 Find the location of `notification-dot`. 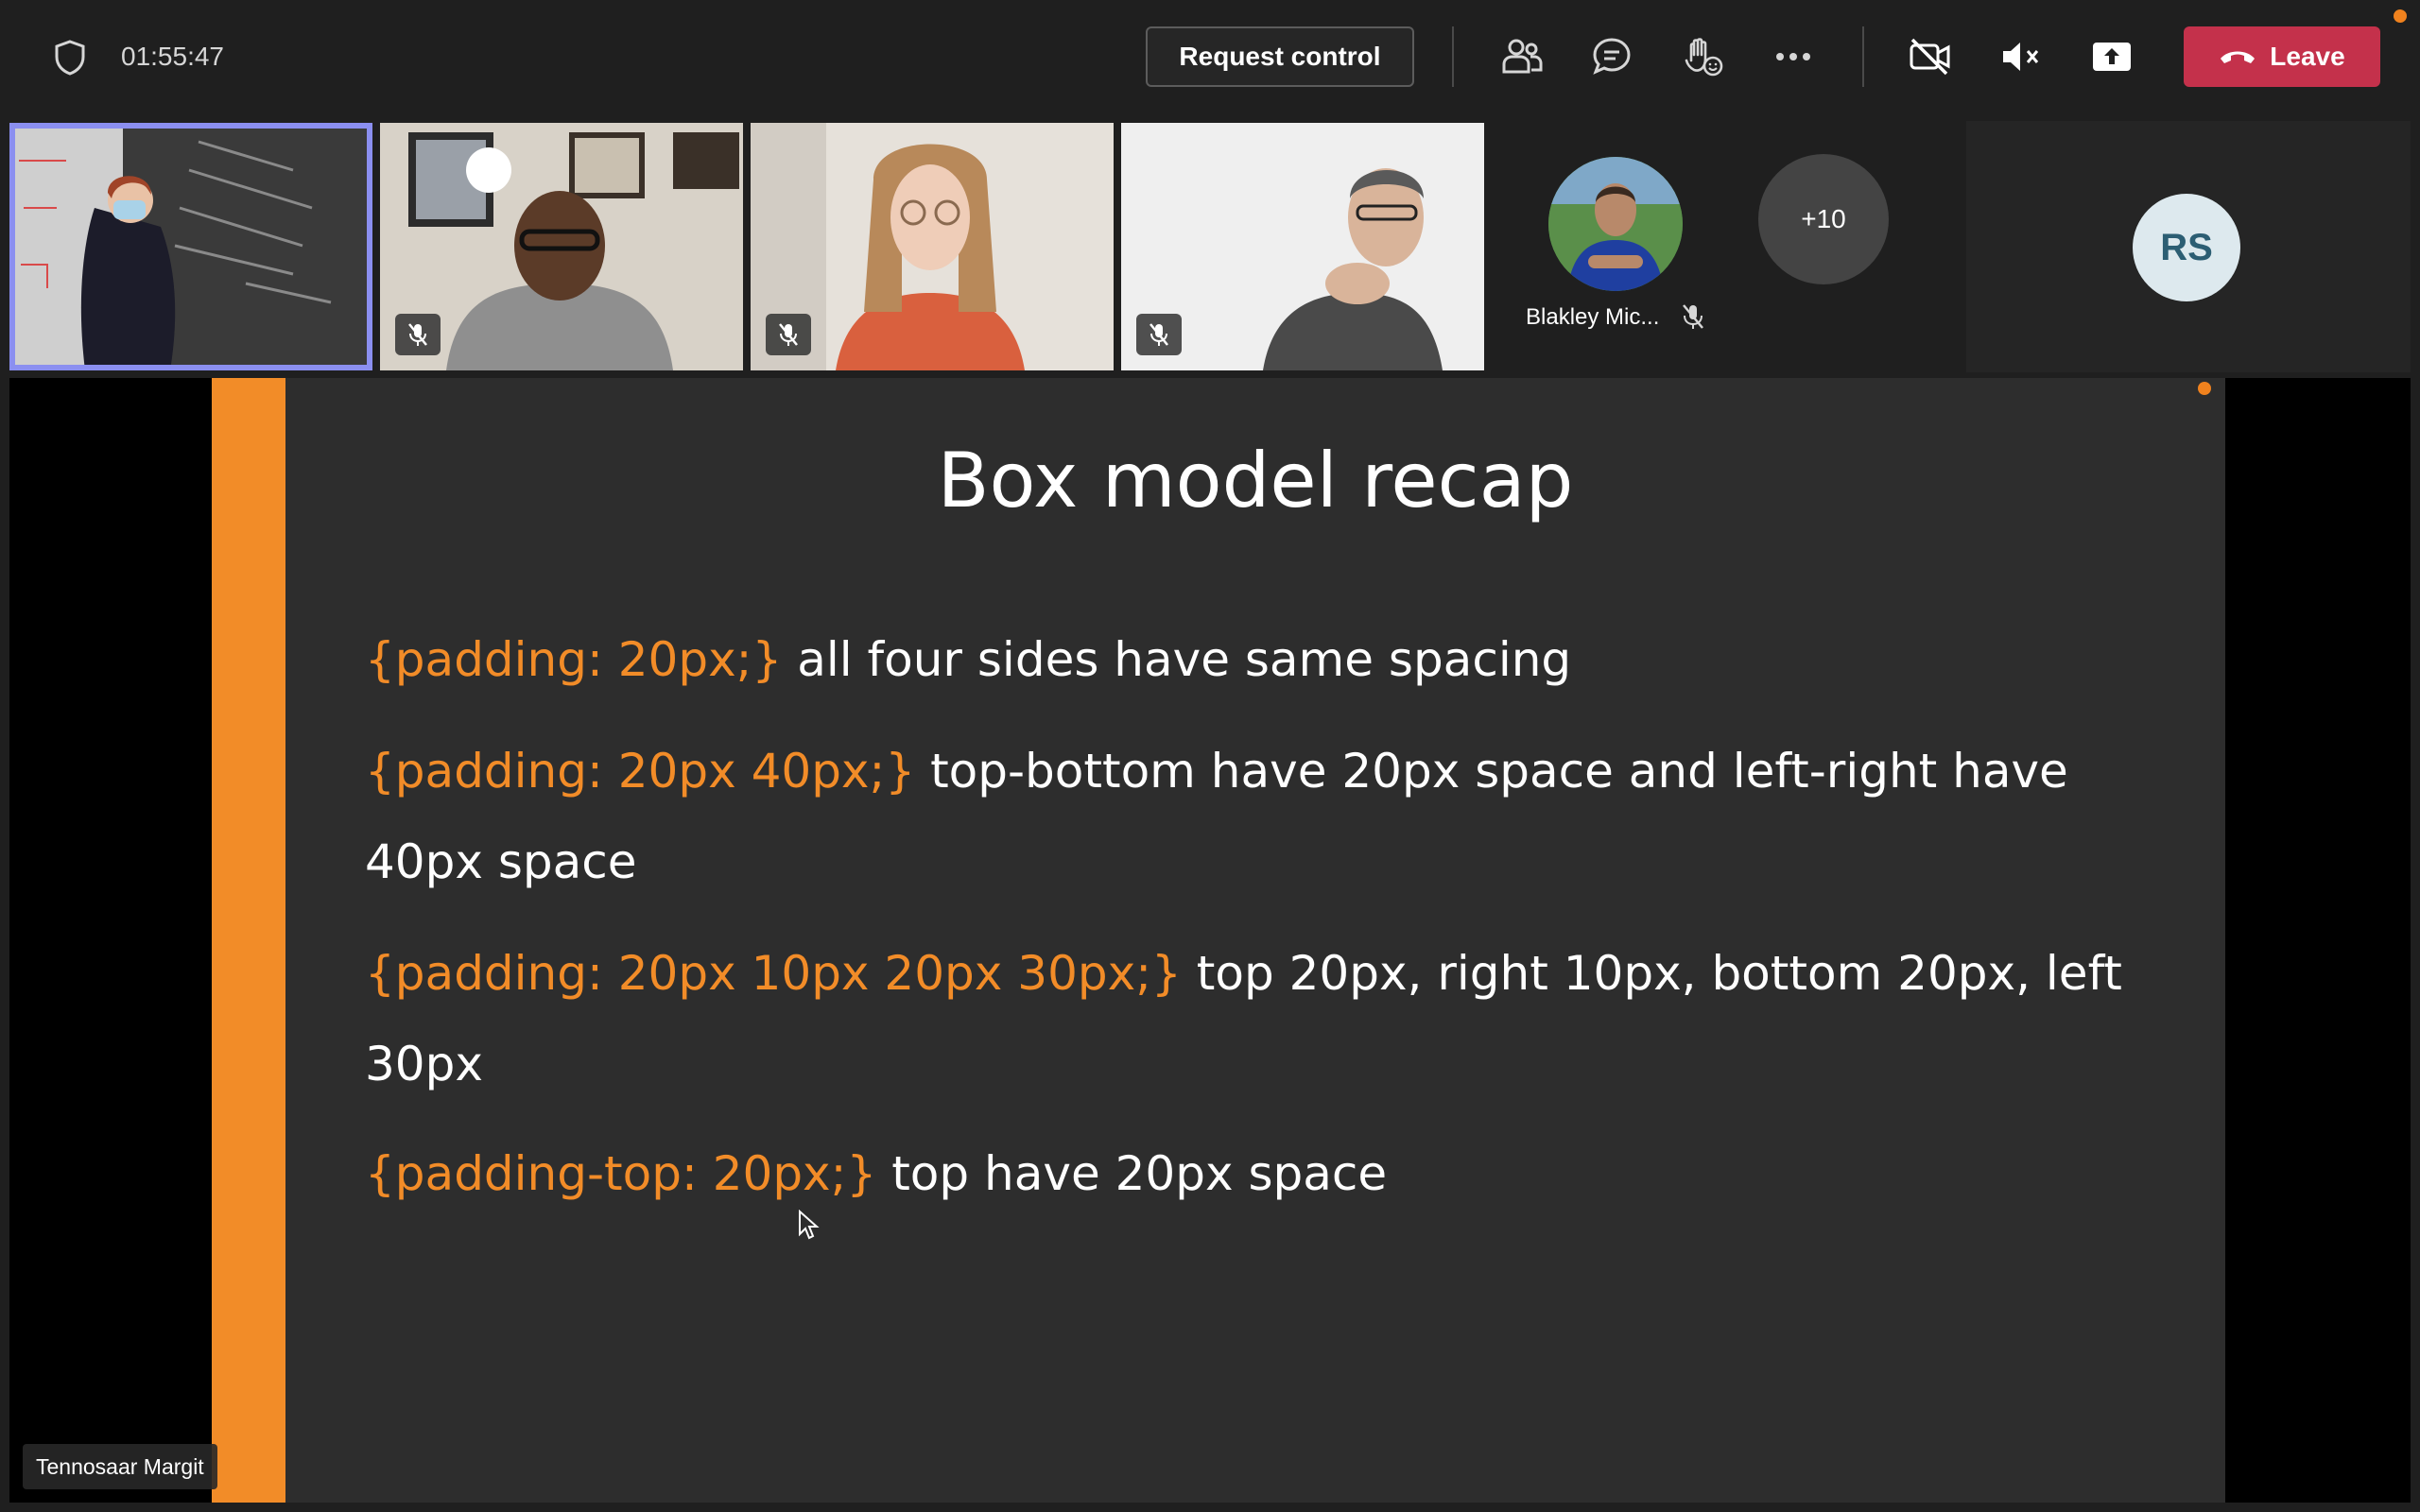

notification-dot is located at coordinates (2401, 16).